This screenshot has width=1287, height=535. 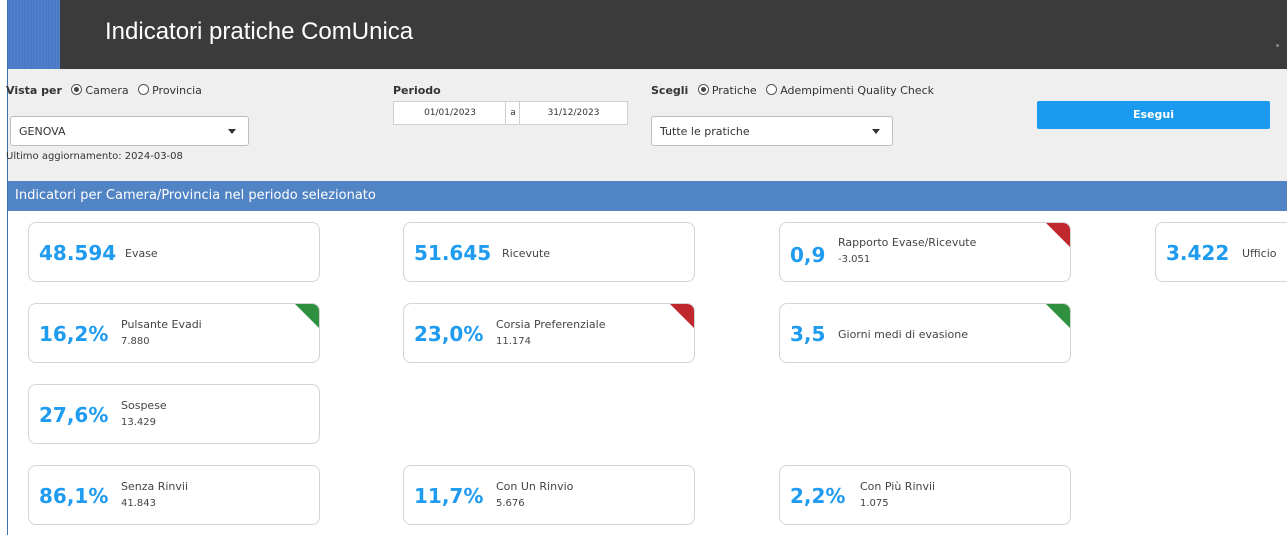 What do you see at coordinates (854, 259) in the screenshot?
I see `card-sub: -3.051` at bounding box center [854, 259].